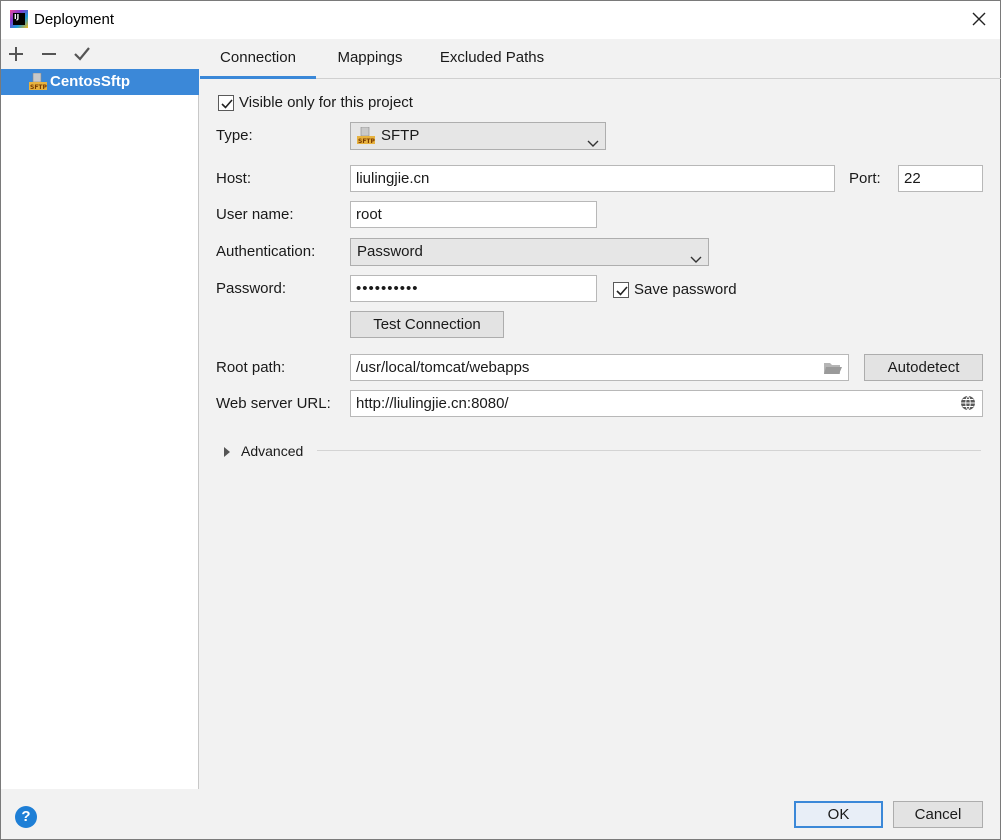 This screenshot has height=840, width=1001. What do you see at coordinates (400, 135) in the screenshot?
I see `type-select-value: SFTP` at bounding box center [400, 135].